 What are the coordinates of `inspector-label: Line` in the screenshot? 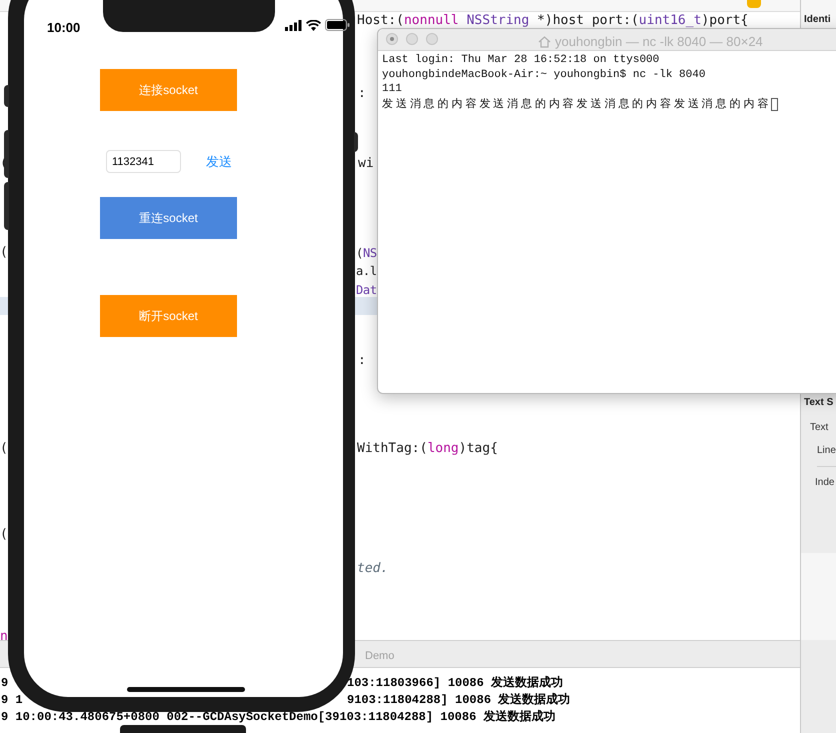 It's located at (826, 455).